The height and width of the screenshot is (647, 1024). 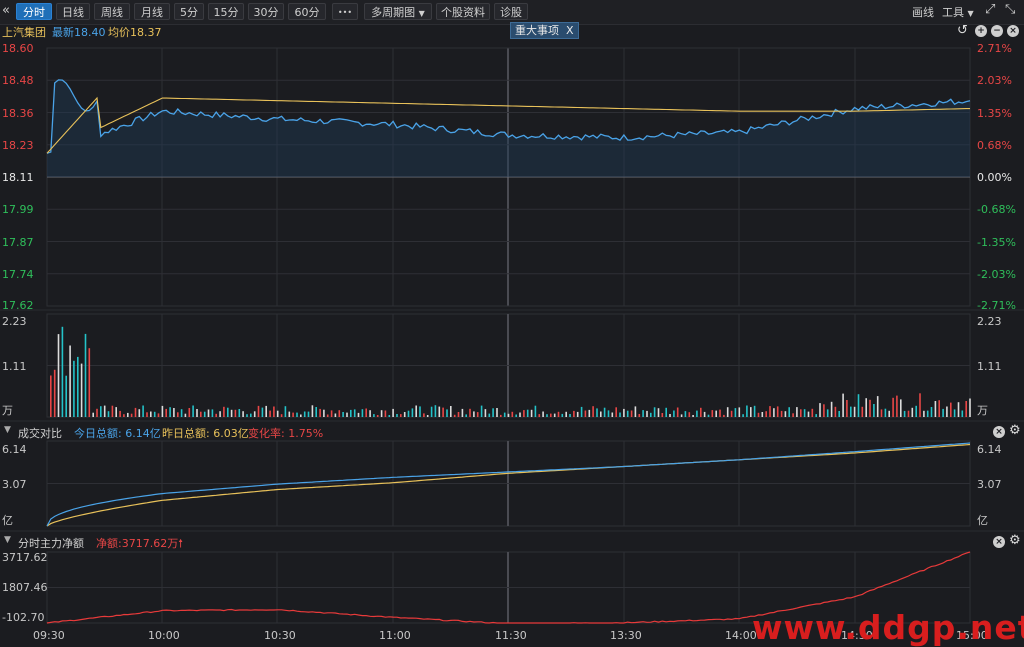 I want to click on flow-tick-mid: 1807.46, so click(x=25, y=587).